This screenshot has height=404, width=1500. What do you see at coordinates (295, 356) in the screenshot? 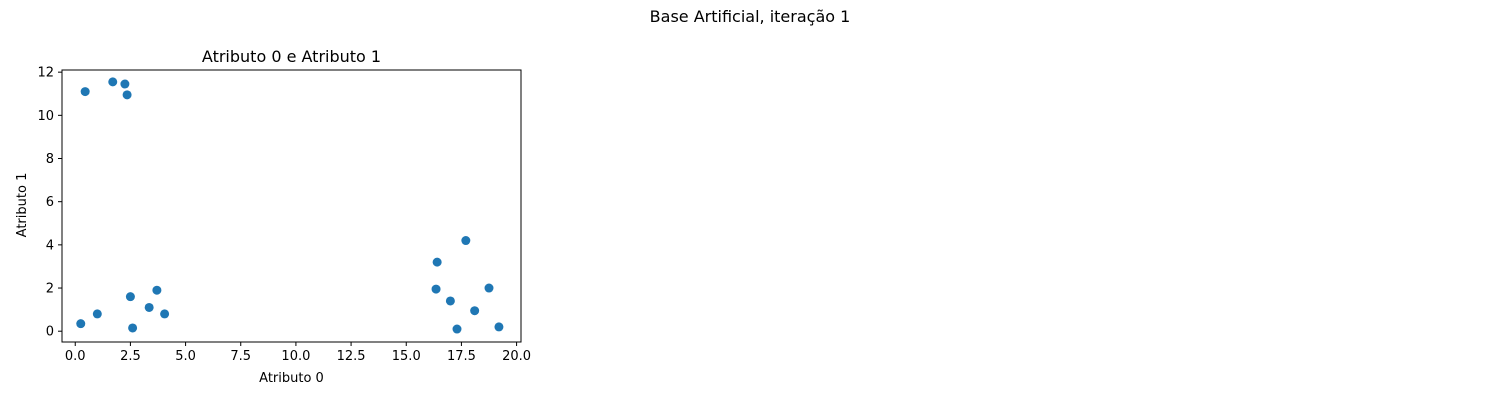
I see `x-tick-label: 10.0` at bounding box center [295, 356].